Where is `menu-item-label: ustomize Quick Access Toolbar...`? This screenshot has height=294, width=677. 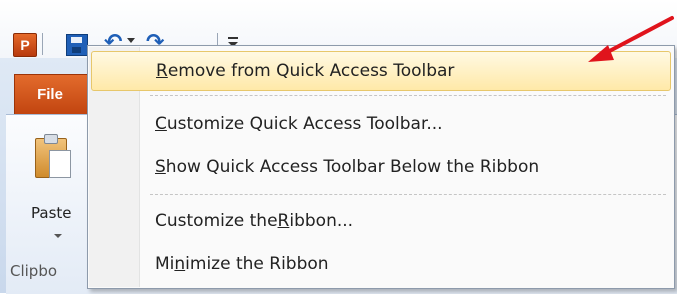 menu-item-label: ustomize Quick Access Toolbar... is located at coordinates (304, 124).